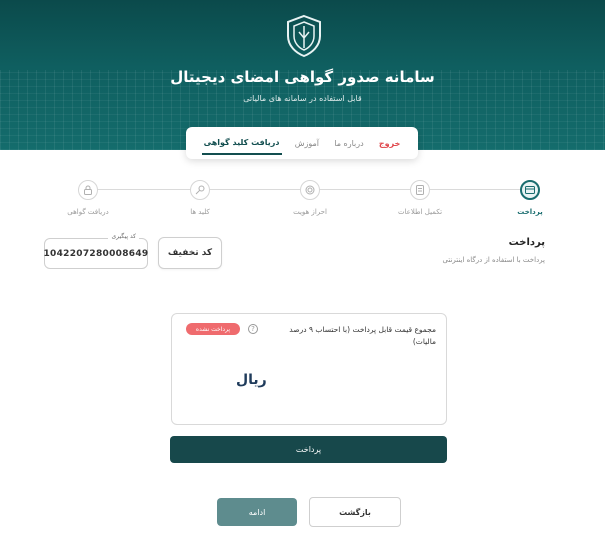 The height and width of the screenshot is (547, 605). I want to click on tab-get-key: دریافت کلید گواهی, so click(241, 143).